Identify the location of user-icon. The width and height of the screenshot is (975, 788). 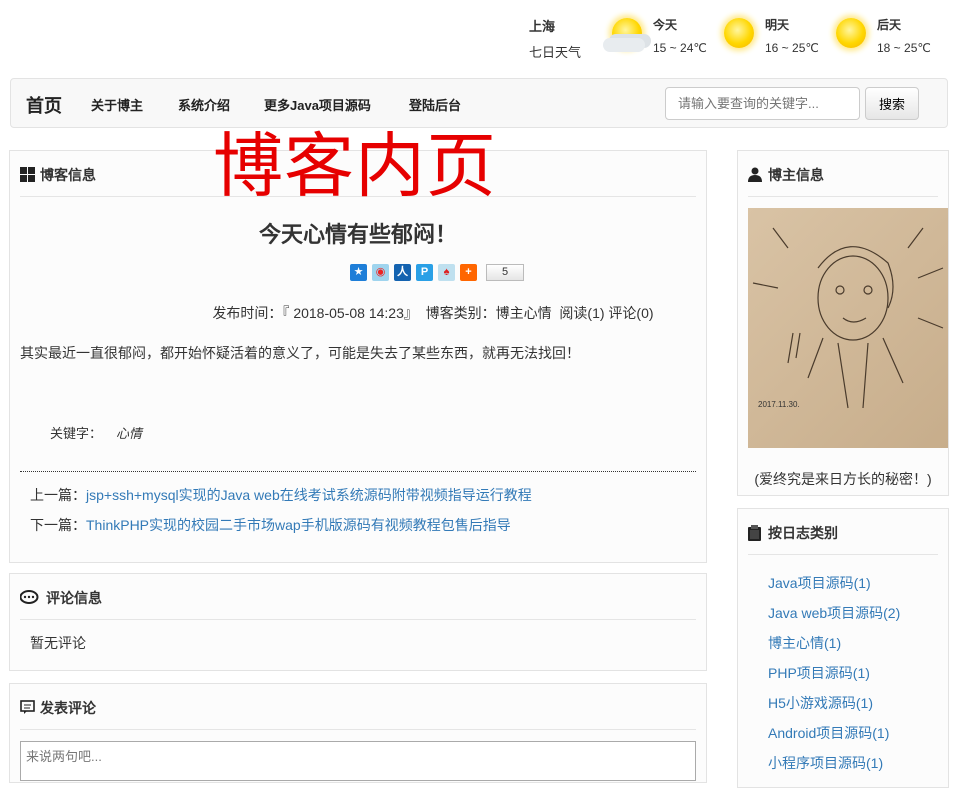
(755, 176).